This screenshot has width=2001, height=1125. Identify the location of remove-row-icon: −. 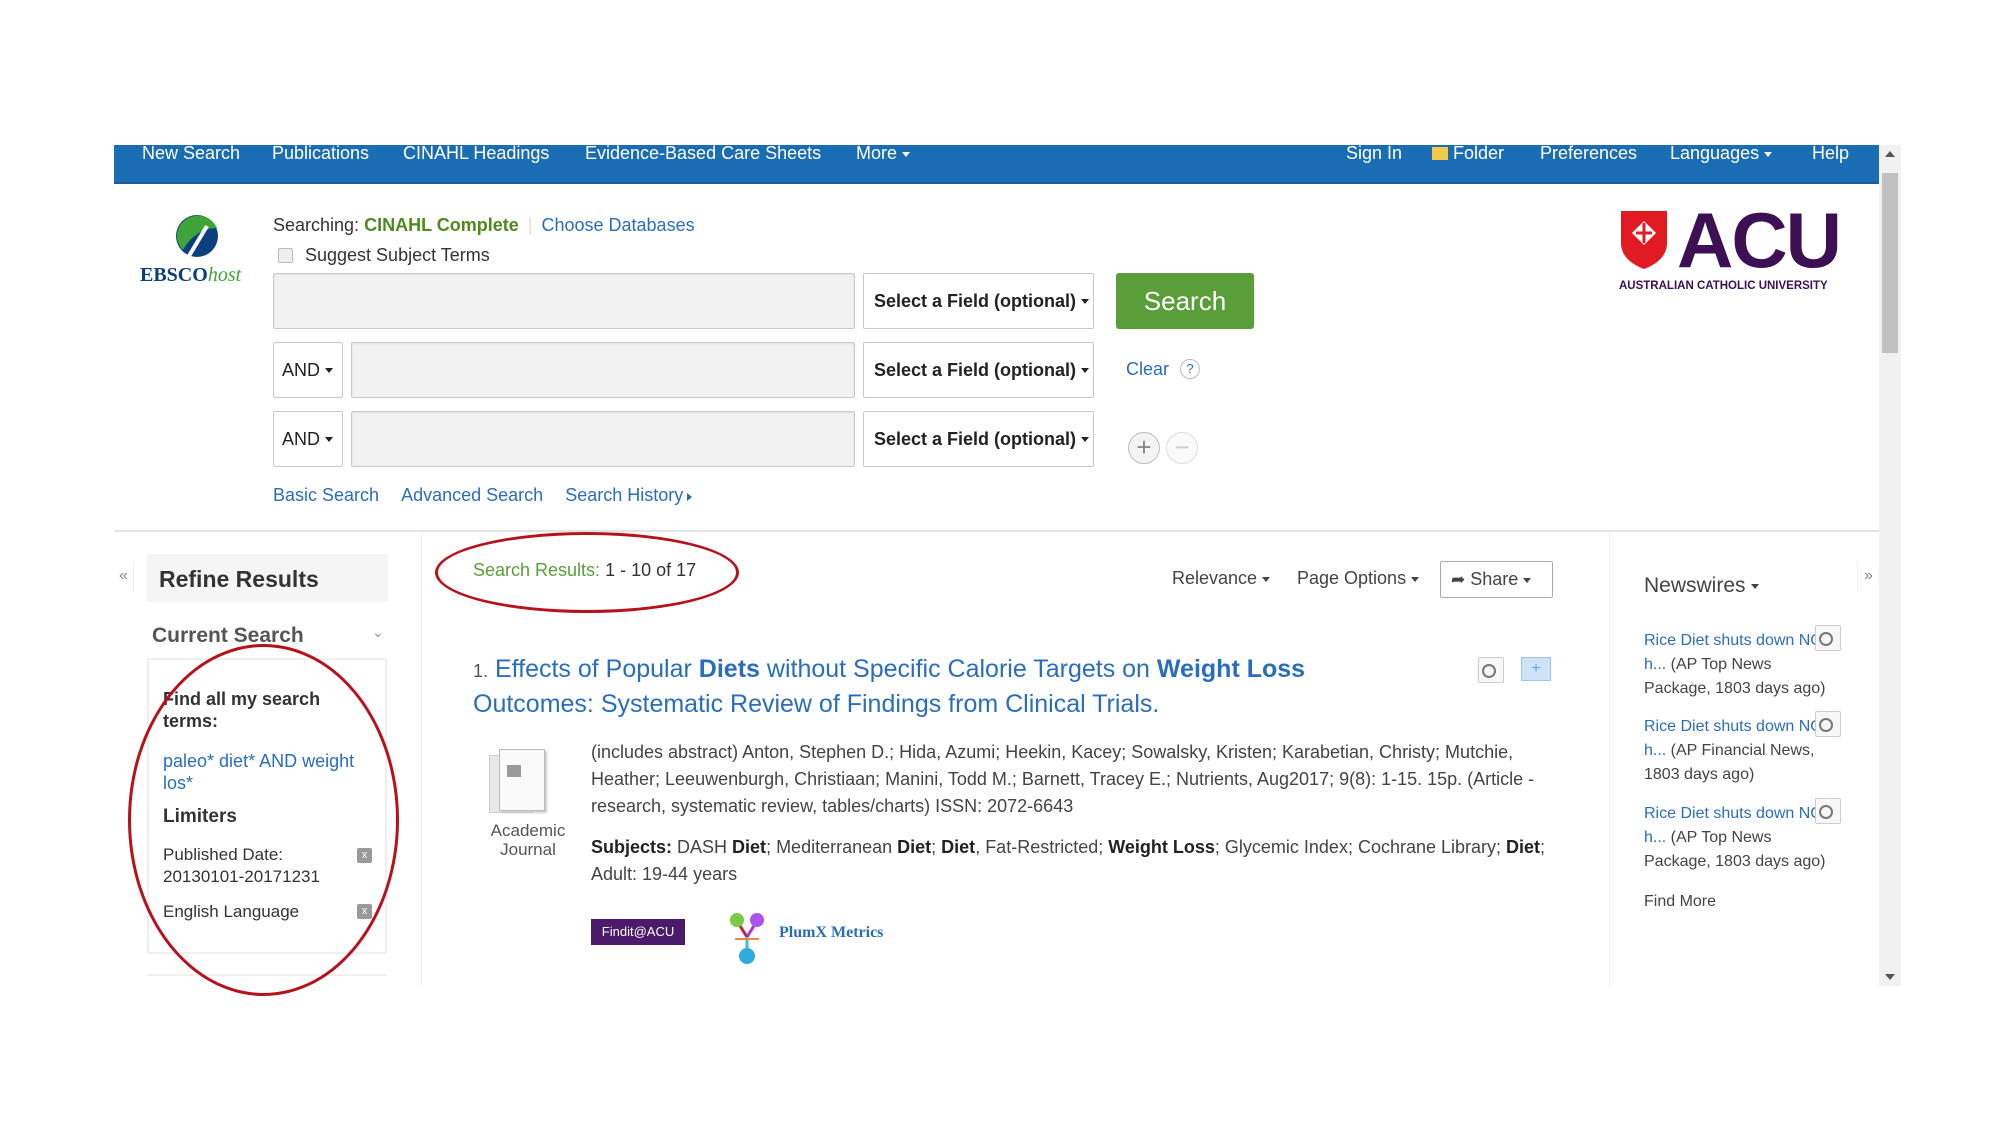
(1182, 448).